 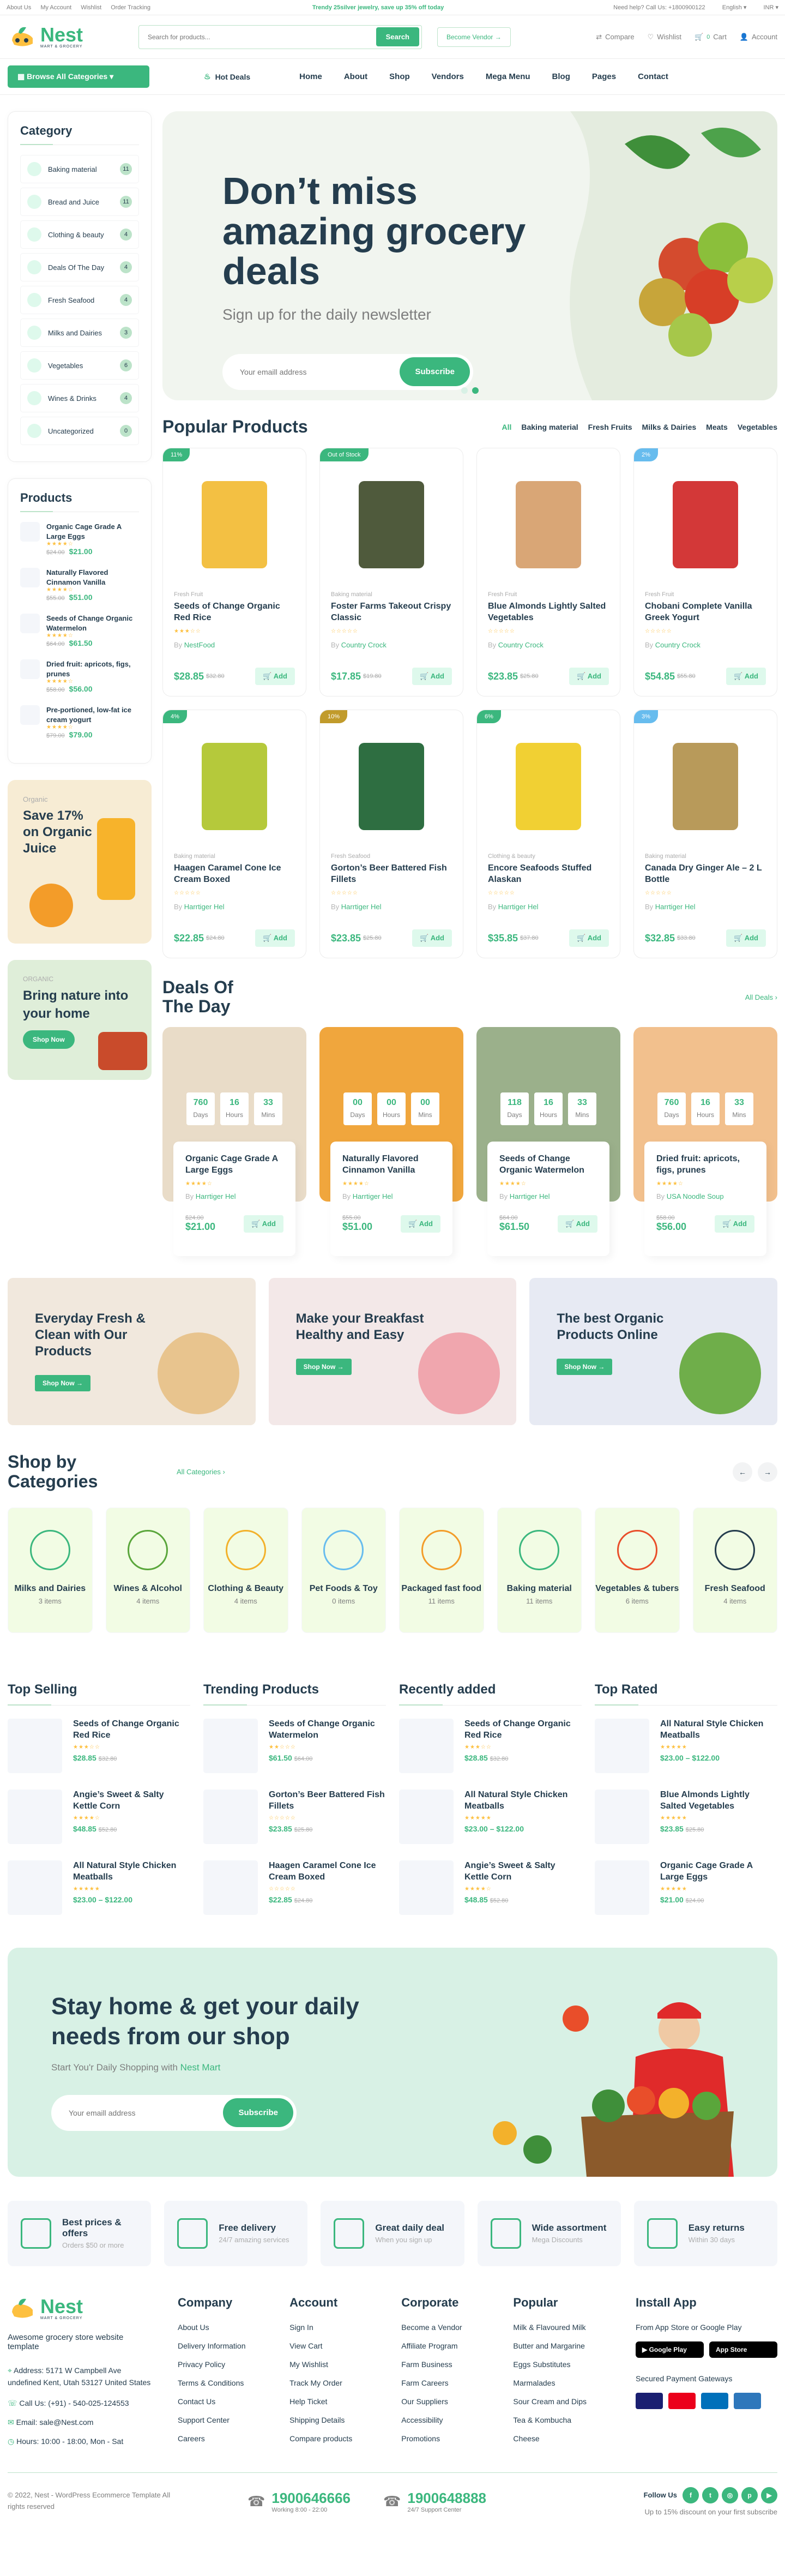 What do you see at coordinates (769, 2495) in the screenshot?
I see `youtube-icon: ▶` at bounding box center [769, 2495].